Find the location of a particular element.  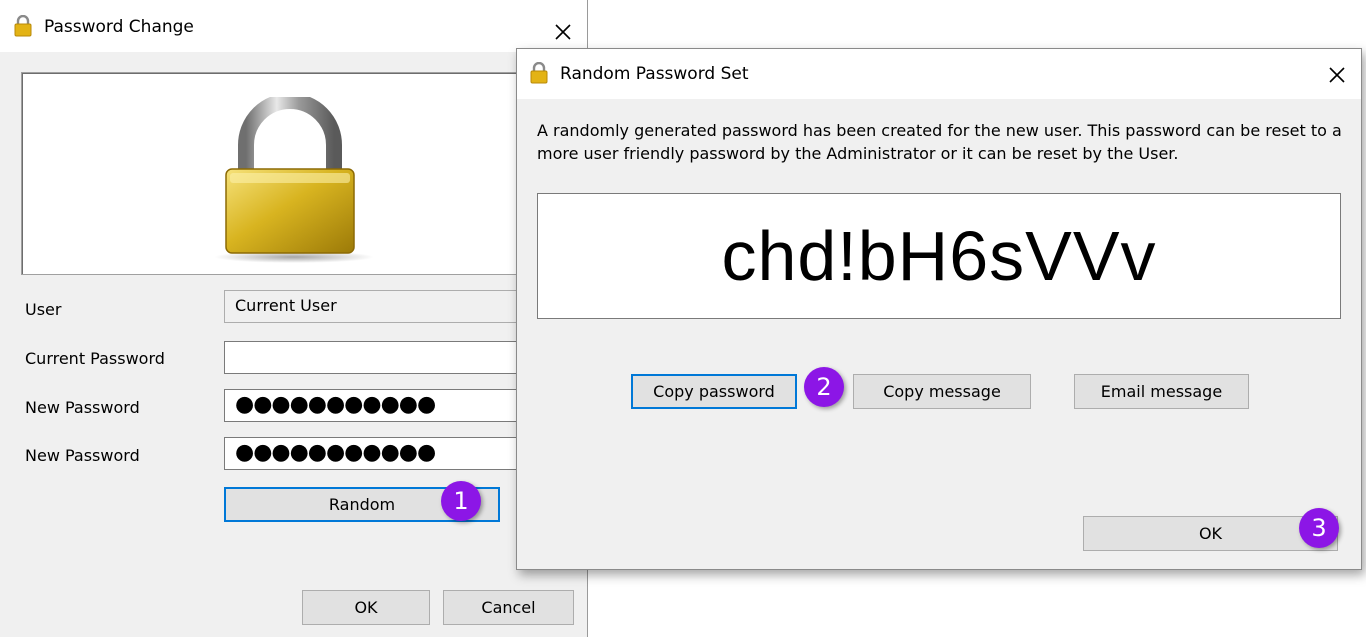

current-password-field is located at coordinates (379, 357).